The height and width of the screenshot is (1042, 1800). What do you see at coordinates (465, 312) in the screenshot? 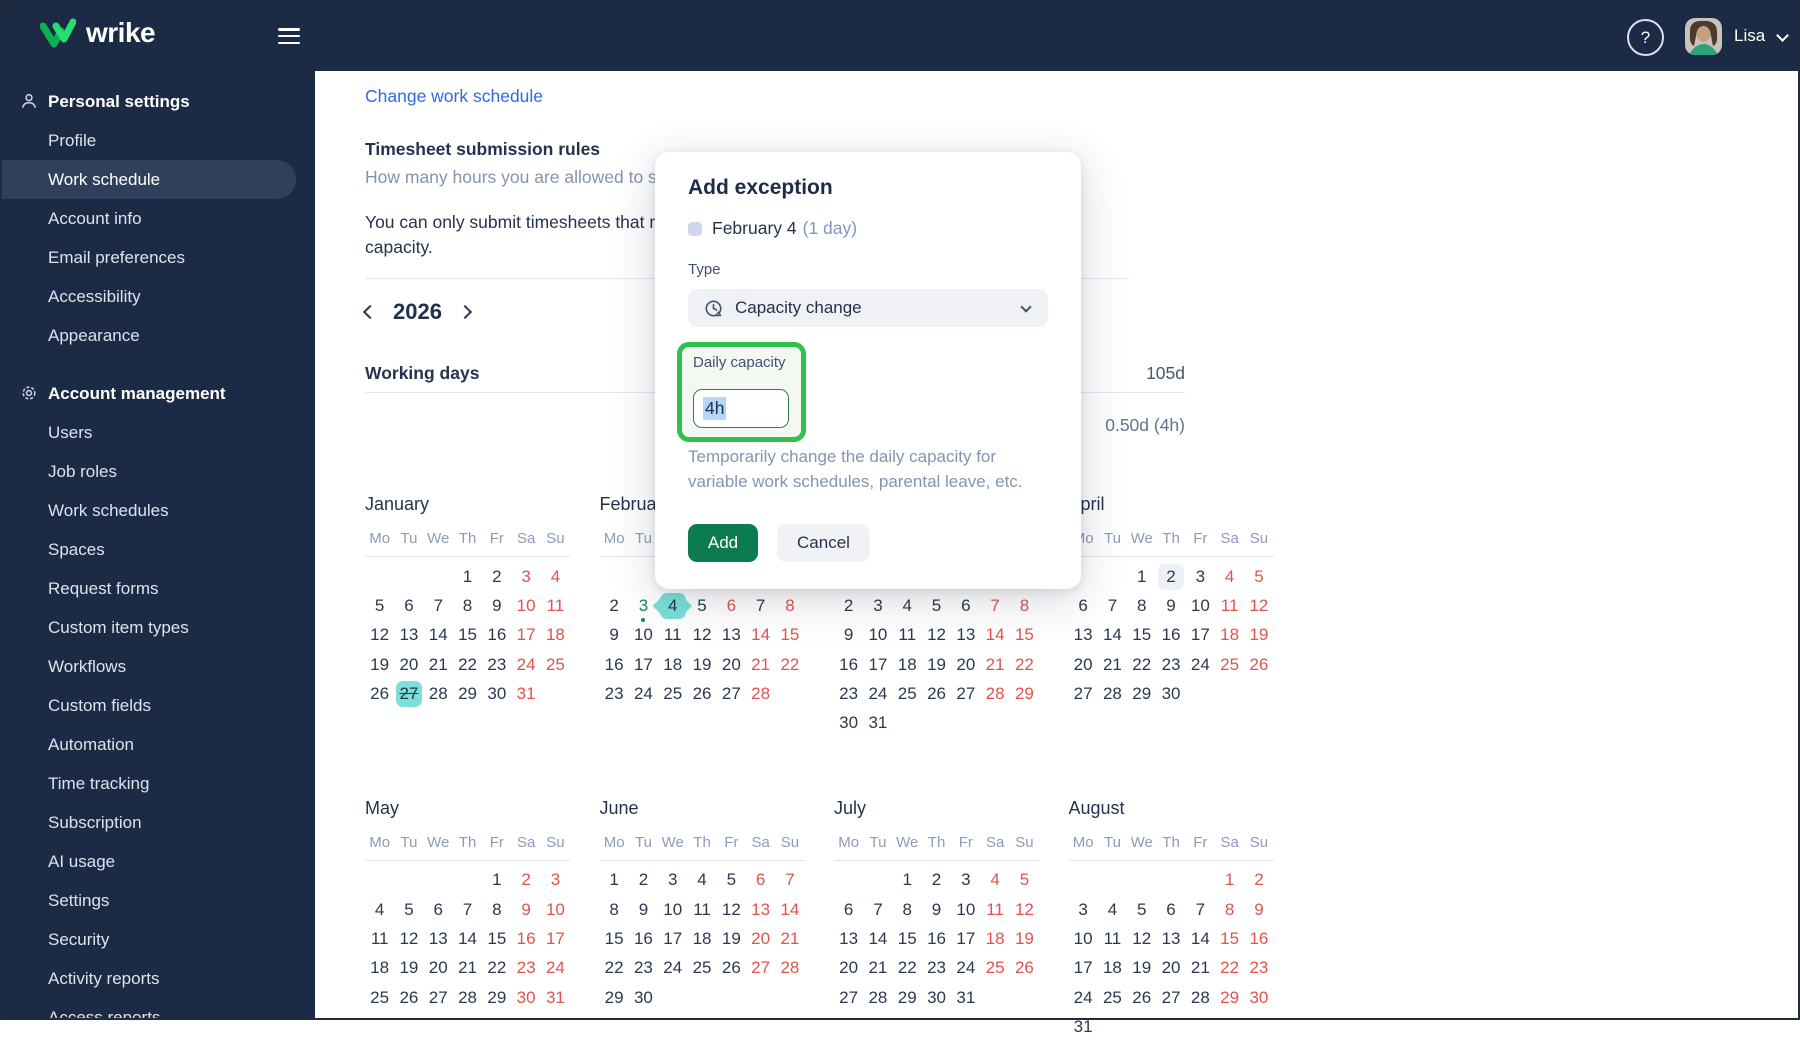
I see `next-year-button` at bounding box center [465, 312].